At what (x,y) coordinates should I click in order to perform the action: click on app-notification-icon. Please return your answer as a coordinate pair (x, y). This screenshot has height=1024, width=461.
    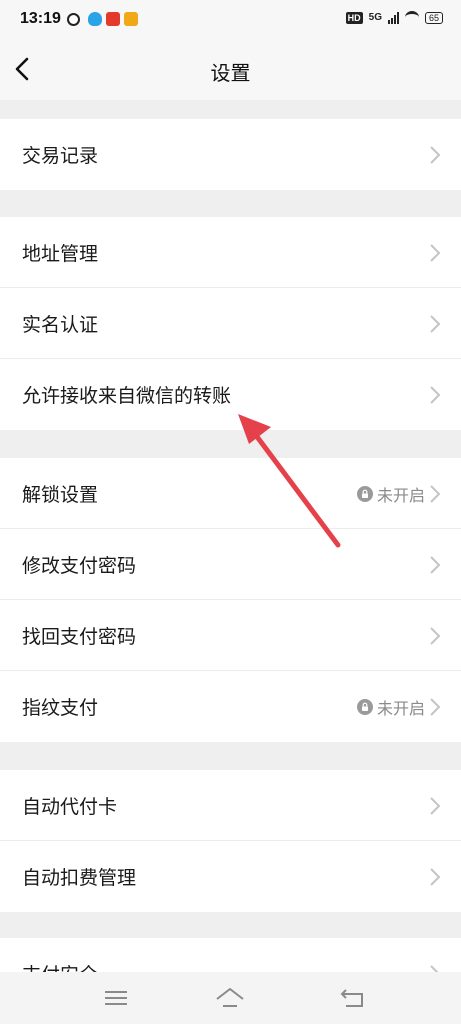
    Looking at the image, I should click on (113, 19).